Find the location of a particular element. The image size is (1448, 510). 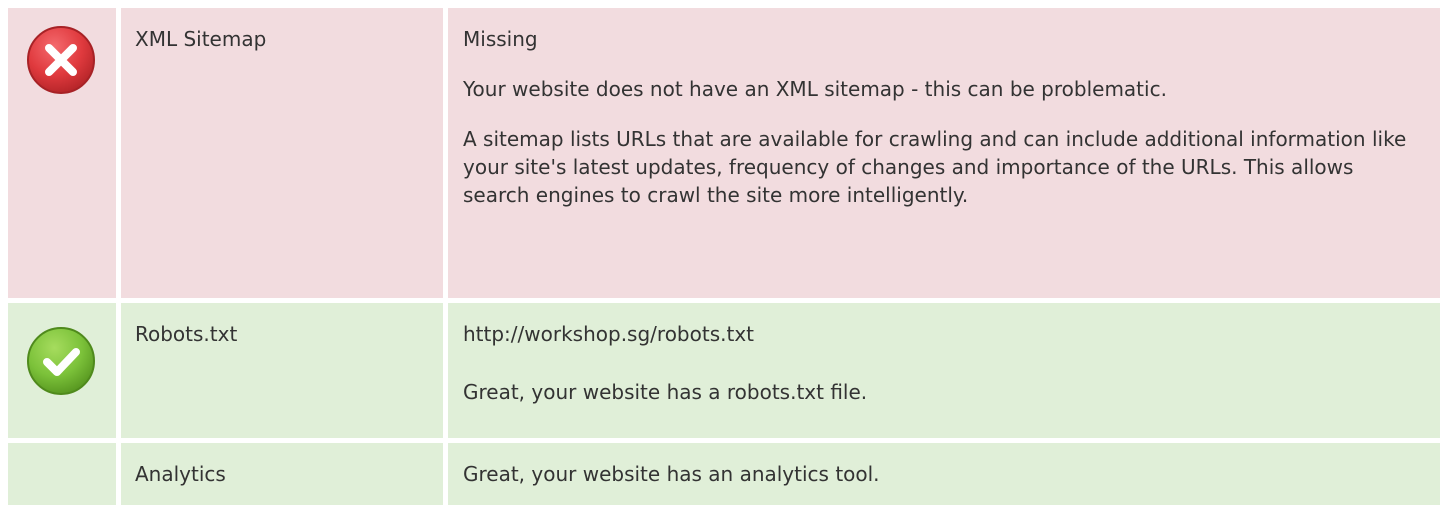

check-name: Robots.txt is located at coordinates (282, 370).